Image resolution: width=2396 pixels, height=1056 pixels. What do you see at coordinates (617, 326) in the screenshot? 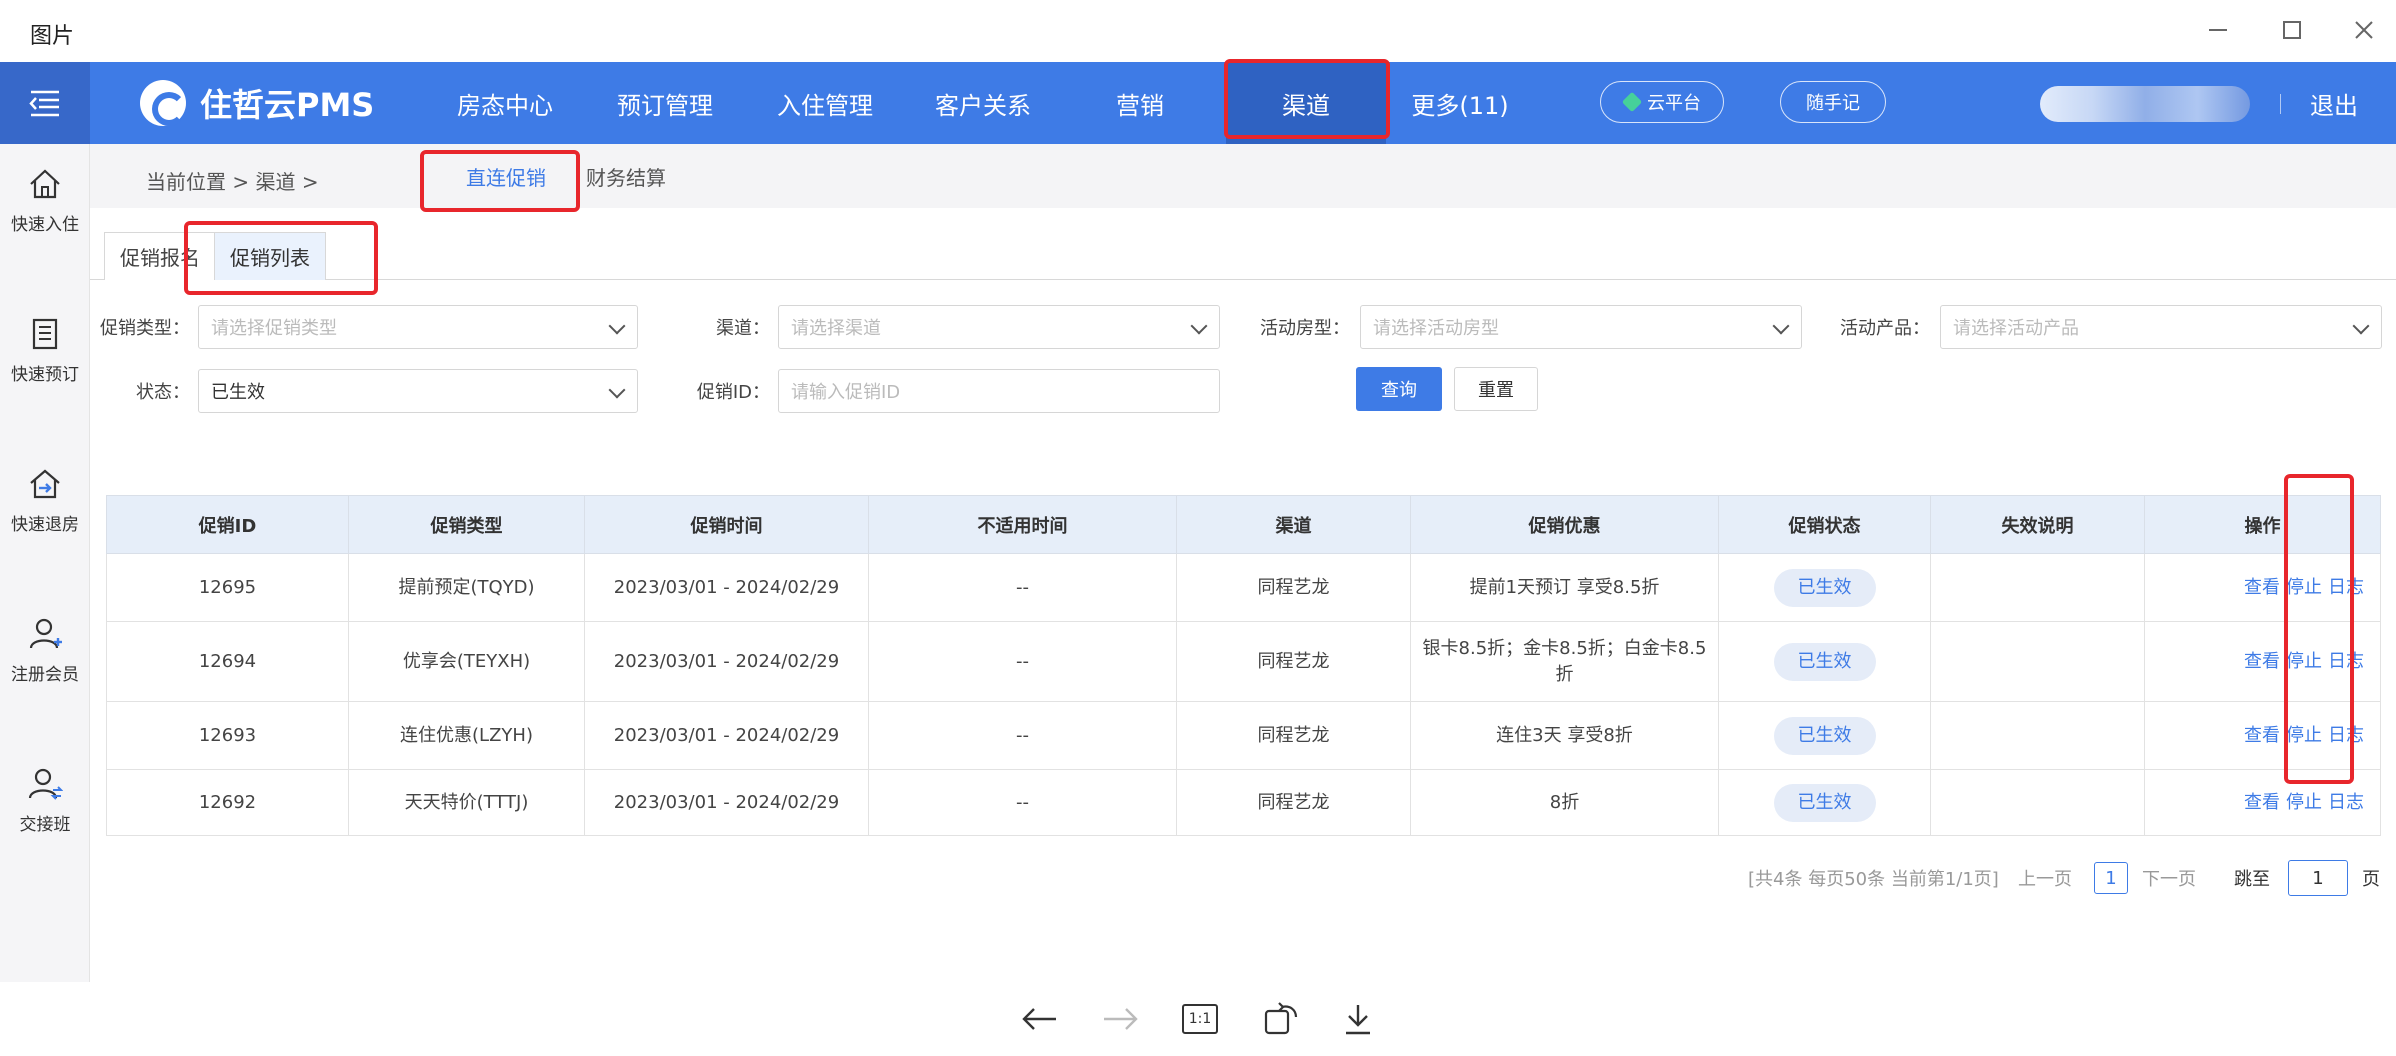
I see `chevron-down-icon` at bounding box center [617, 326].